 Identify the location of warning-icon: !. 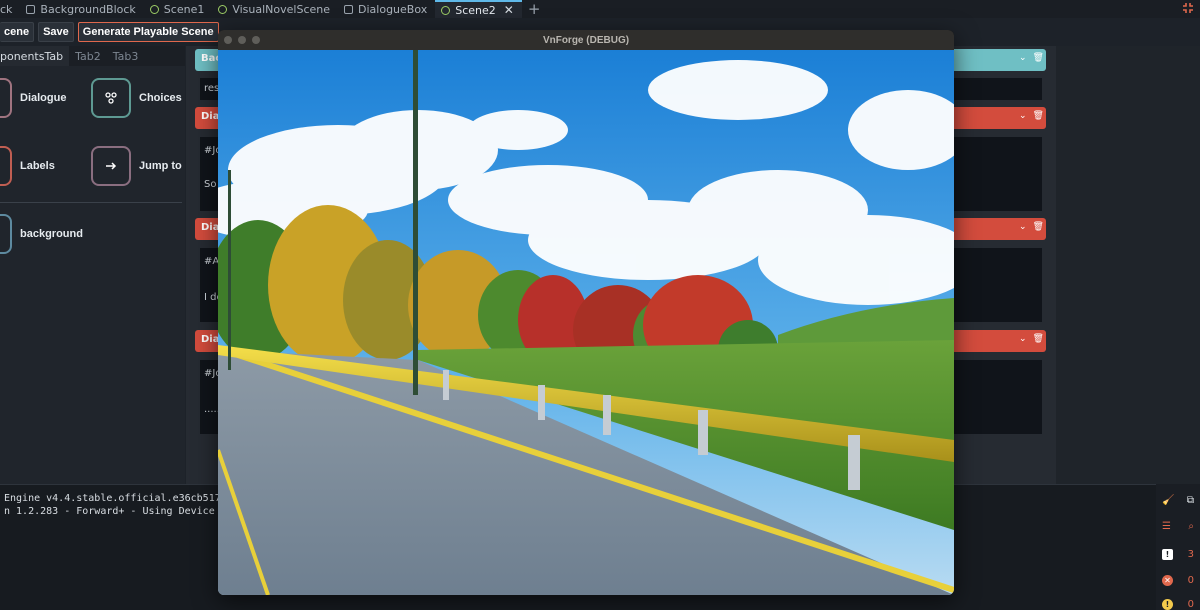
(1167, 604).